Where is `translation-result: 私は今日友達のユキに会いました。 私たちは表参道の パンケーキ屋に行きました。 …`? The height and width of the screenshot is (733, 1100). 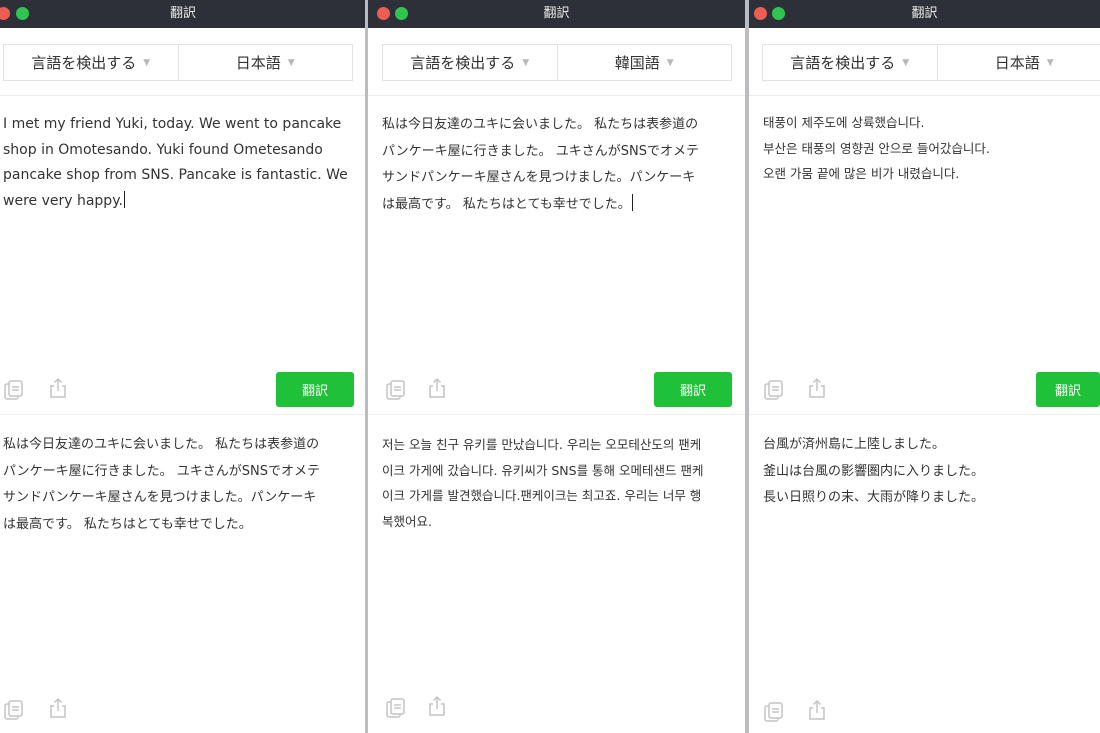 translation-result: 私は今日友達のユキに会いました。 私たちは表参道の パンケーキ屋に行きました。 … is located at coordinates (162, 484).